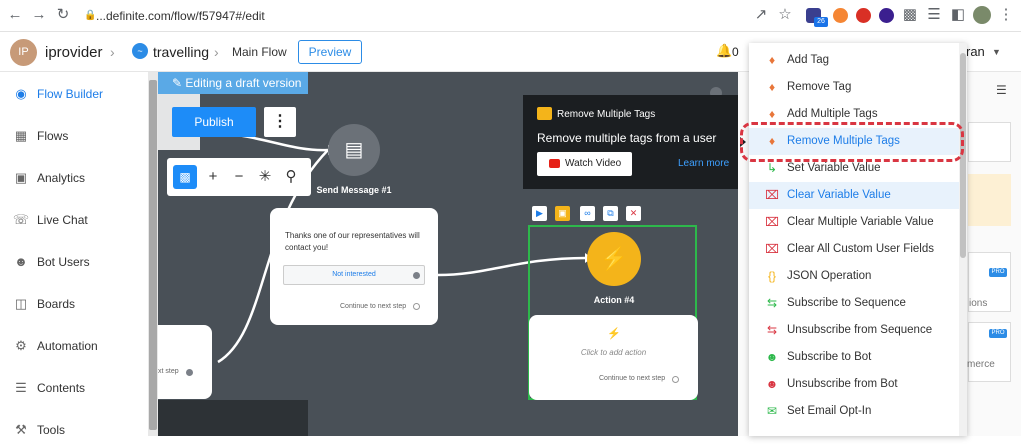  I want to click on star-icon: ☆, so click(785, 15).